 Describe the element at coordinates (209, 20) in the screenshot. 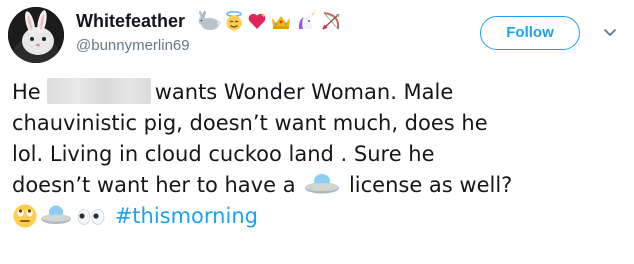

I see `rabbit-emoji` at that location.